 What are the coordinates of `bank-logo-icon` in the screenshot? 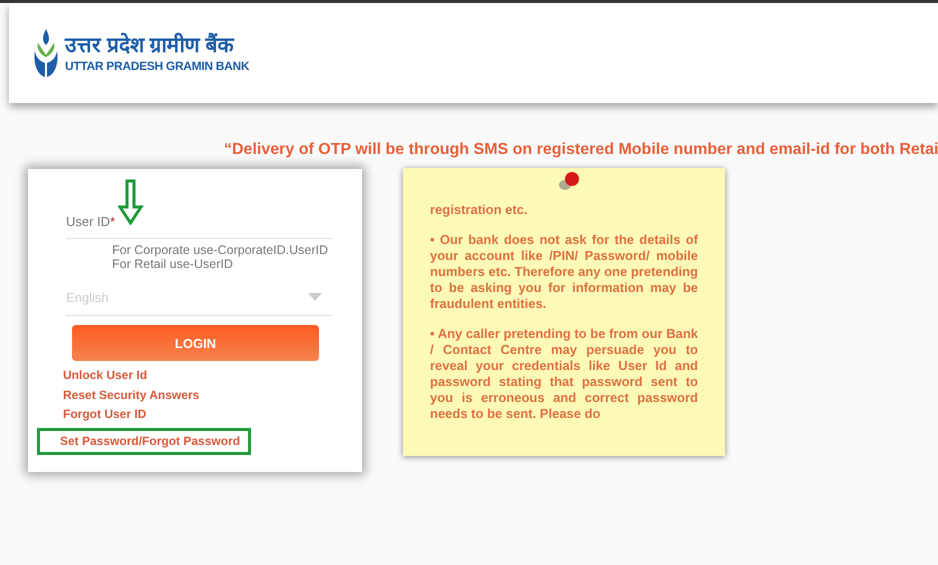 It's located at (46, 53).